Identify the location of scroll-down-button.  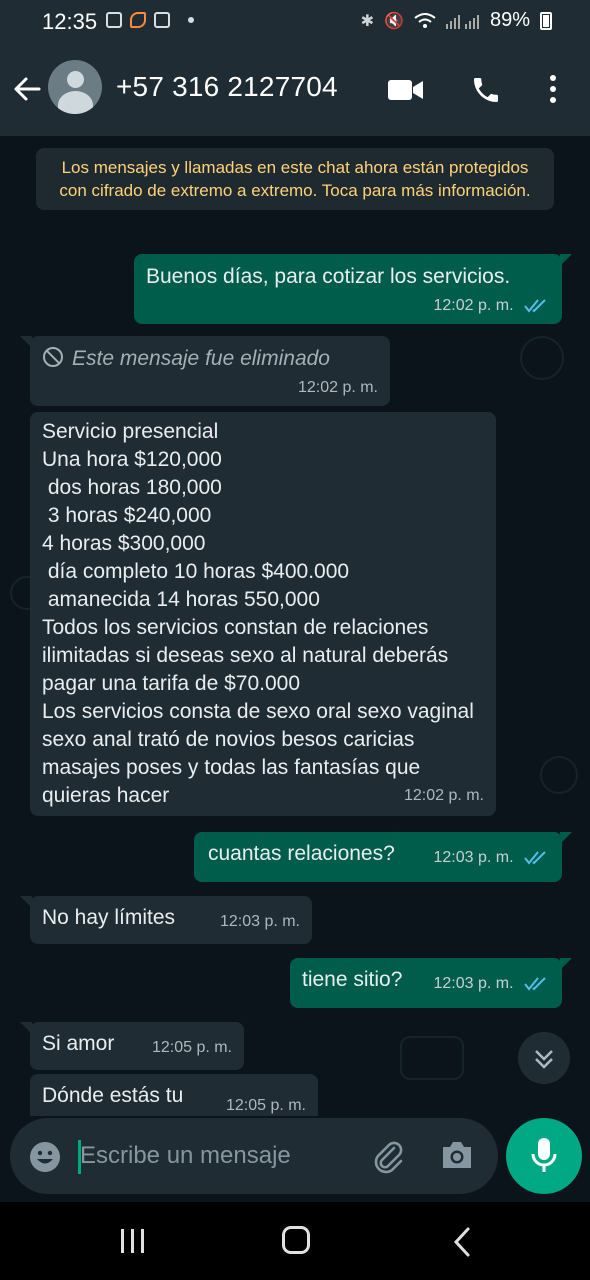
(544, 1058).